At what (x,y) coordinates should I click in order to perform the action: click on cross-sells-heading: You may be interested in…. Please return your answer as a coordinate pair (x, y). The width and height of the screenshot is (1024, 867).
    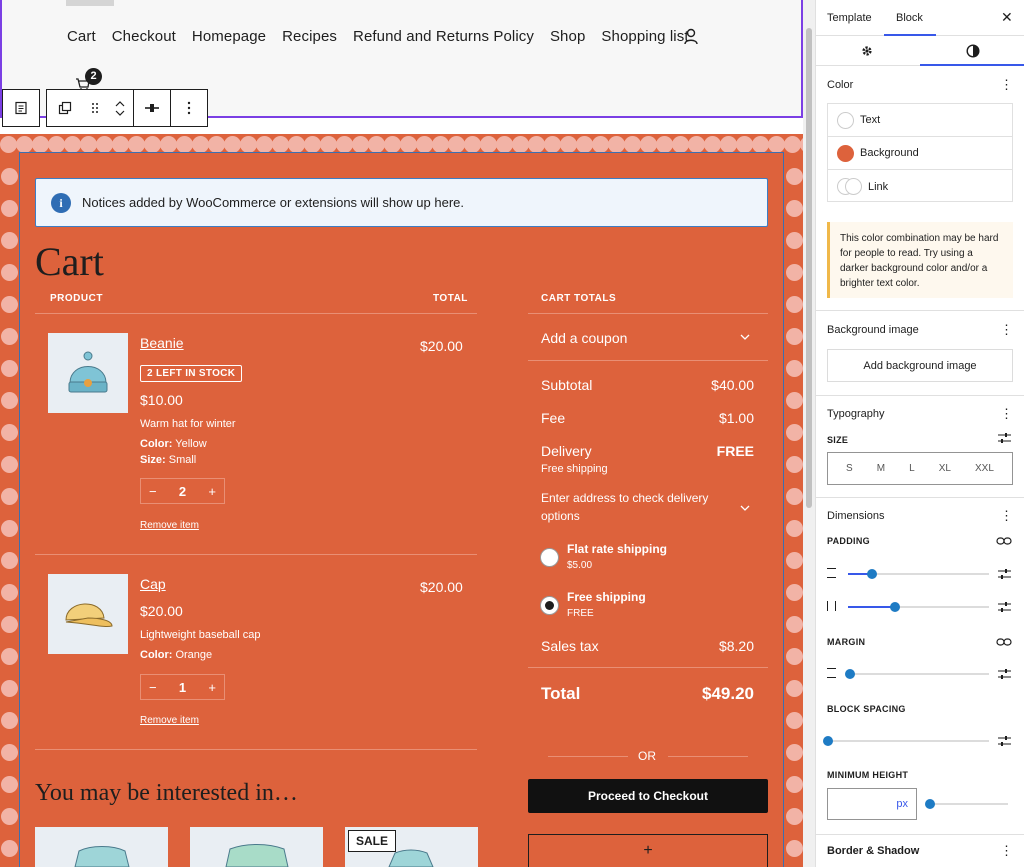
    Looking at the image, I should click on (166, 793).